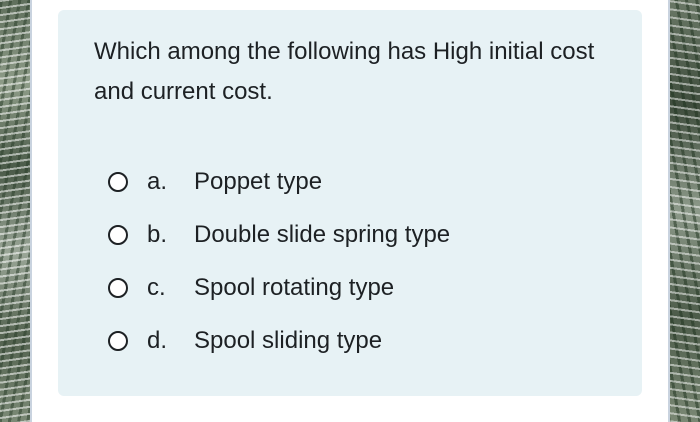 This screenshot has height=422, width=700. I want to click on option-a: a. Poppet type, so click(279, 181).